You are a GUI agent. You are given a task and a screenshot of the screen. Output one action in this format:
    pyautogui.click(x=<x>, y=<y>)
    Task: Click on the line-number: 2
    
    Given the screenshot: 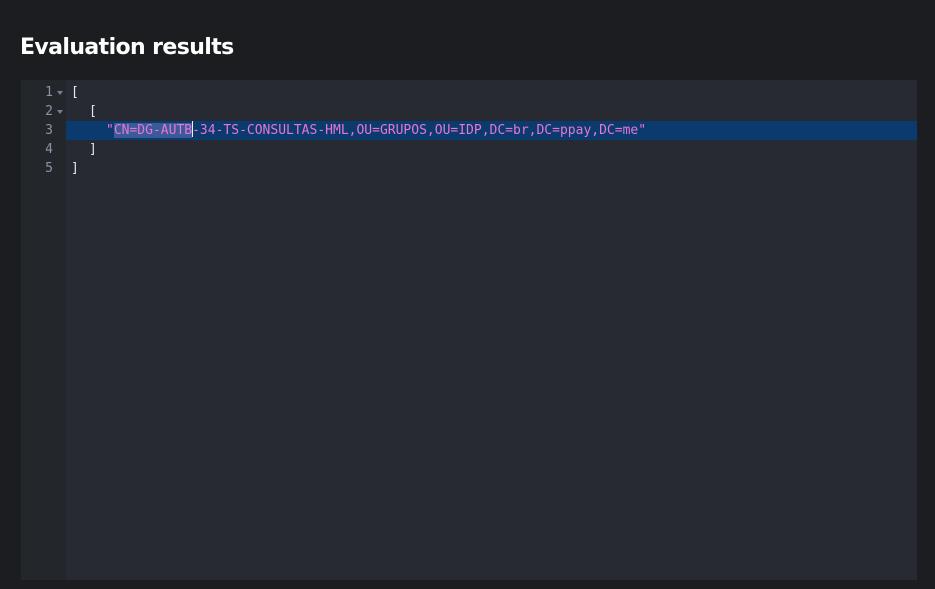 What is the action you would take?
    pyautogui.click(x=49, y=111)
    